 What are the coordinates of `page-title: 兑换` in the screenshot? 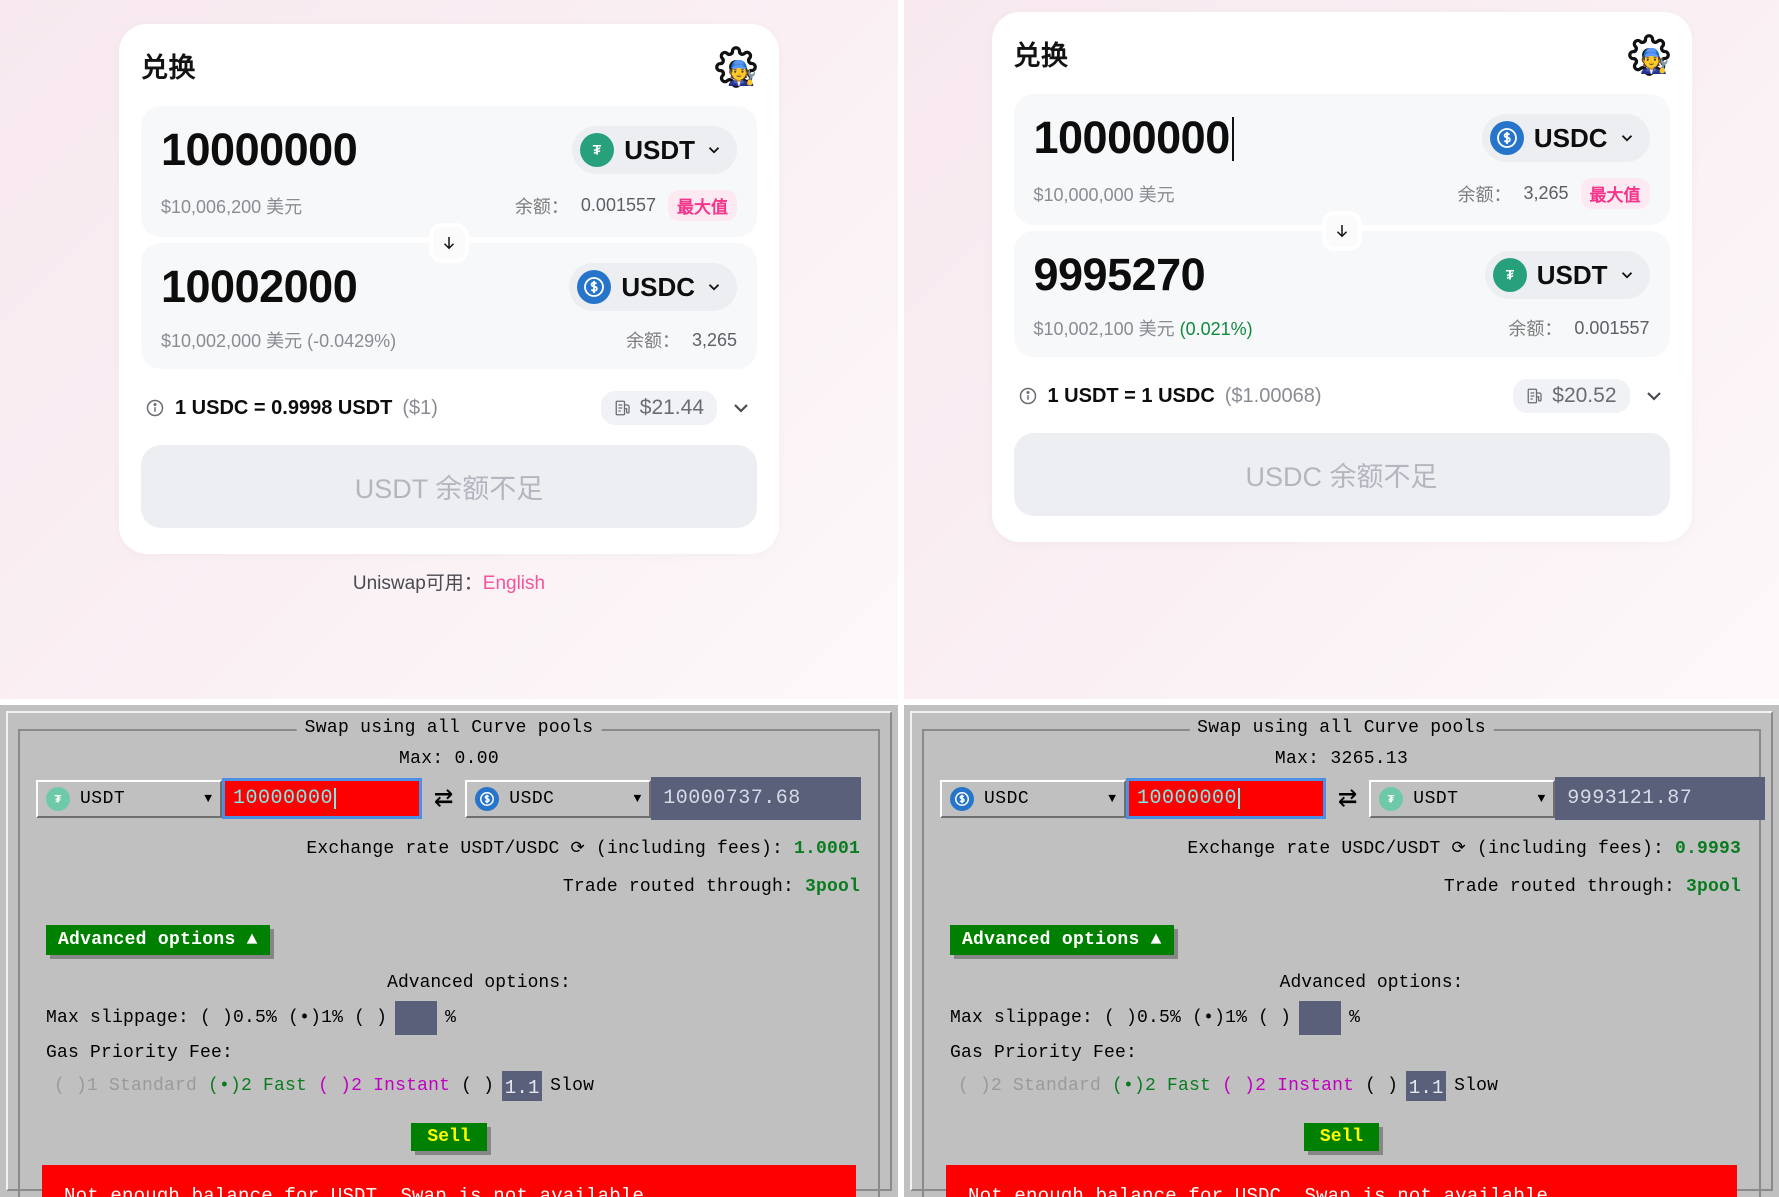 It's located at (1041, 56).